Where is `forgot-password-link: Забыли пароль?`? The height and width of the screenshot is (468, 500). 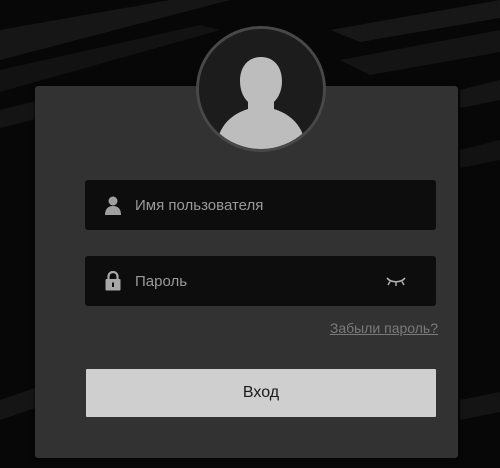 forgot-password-link: Забыли пароль? is located at coordinates (369, 328).